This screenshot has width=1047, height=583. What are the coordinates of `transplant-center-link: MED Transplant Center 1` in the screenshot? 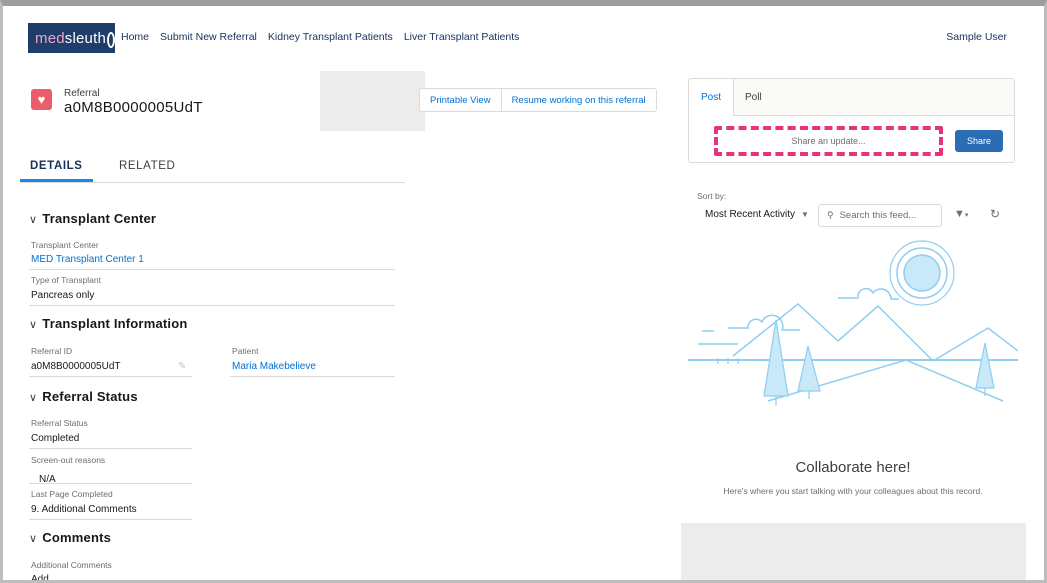 It's located at (87, 259).